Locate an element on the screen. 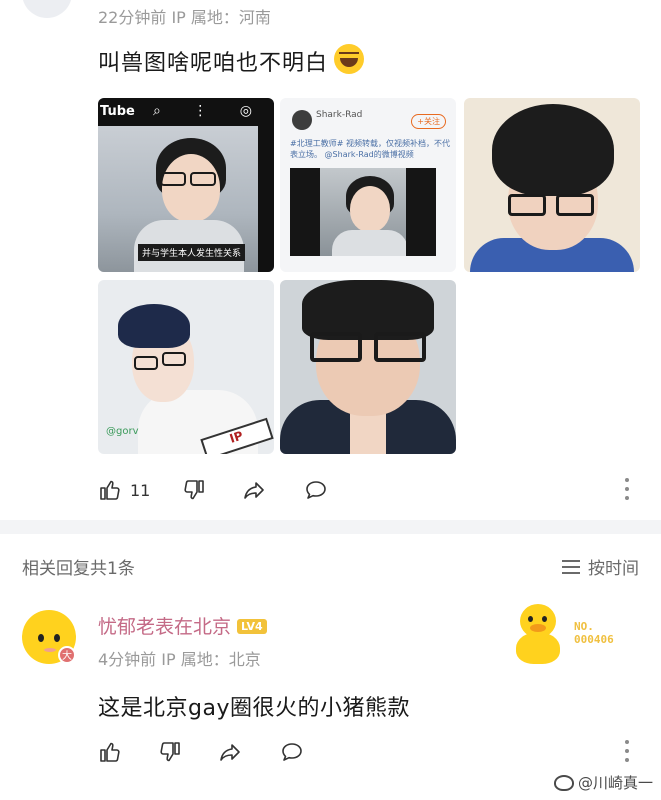 Image resolution: width=661 pixels, height=800 pixels. post-actions: 11 is located at coordinates (368, 490).